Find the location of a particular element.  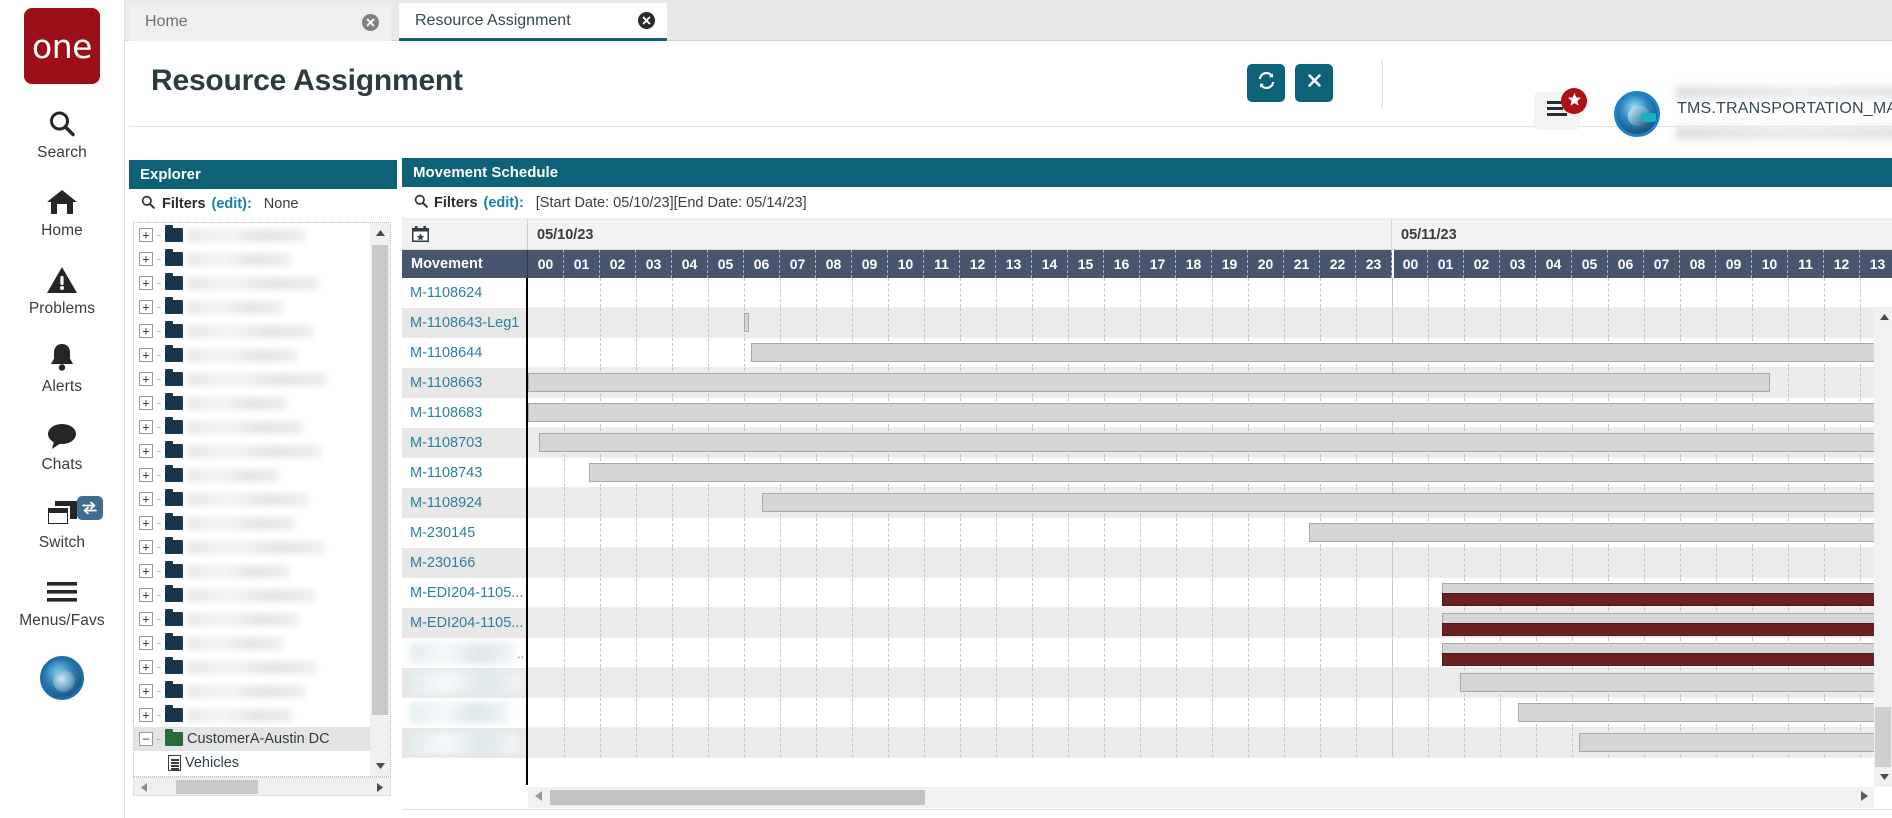

gantt-row-label: M-230166 is located at coordinates (464, 563).